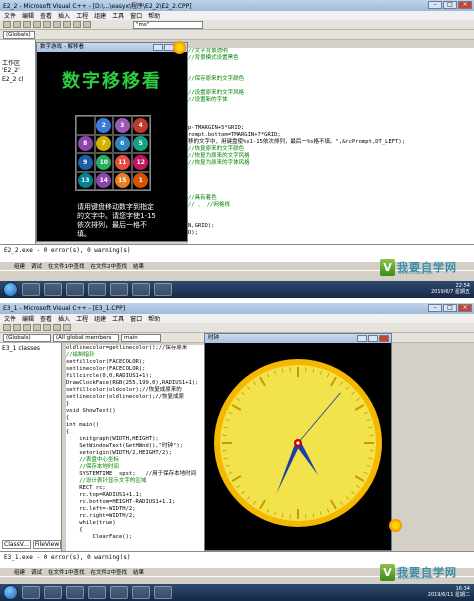 The width and height of the screenshot is (474, 601). Describe the element at coordinates (10, 289) in the screenshot. I see `start-button` at that location.